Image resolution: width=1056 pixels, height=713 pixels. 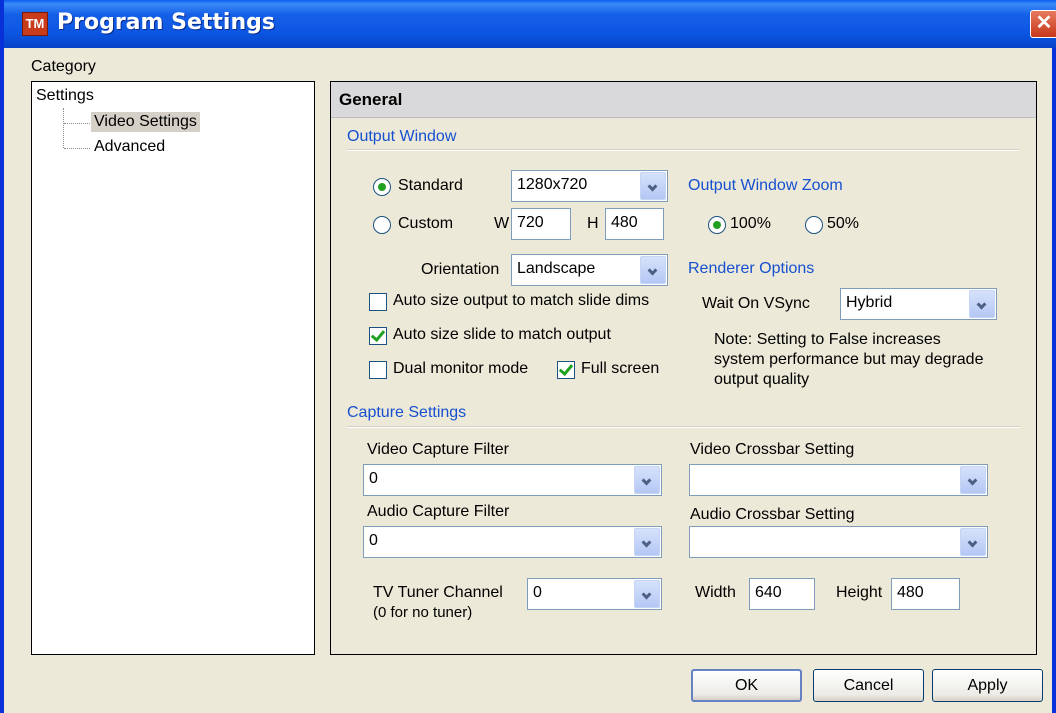 I want to click on app-tm-icon: TM, so click(x=35, y=24).